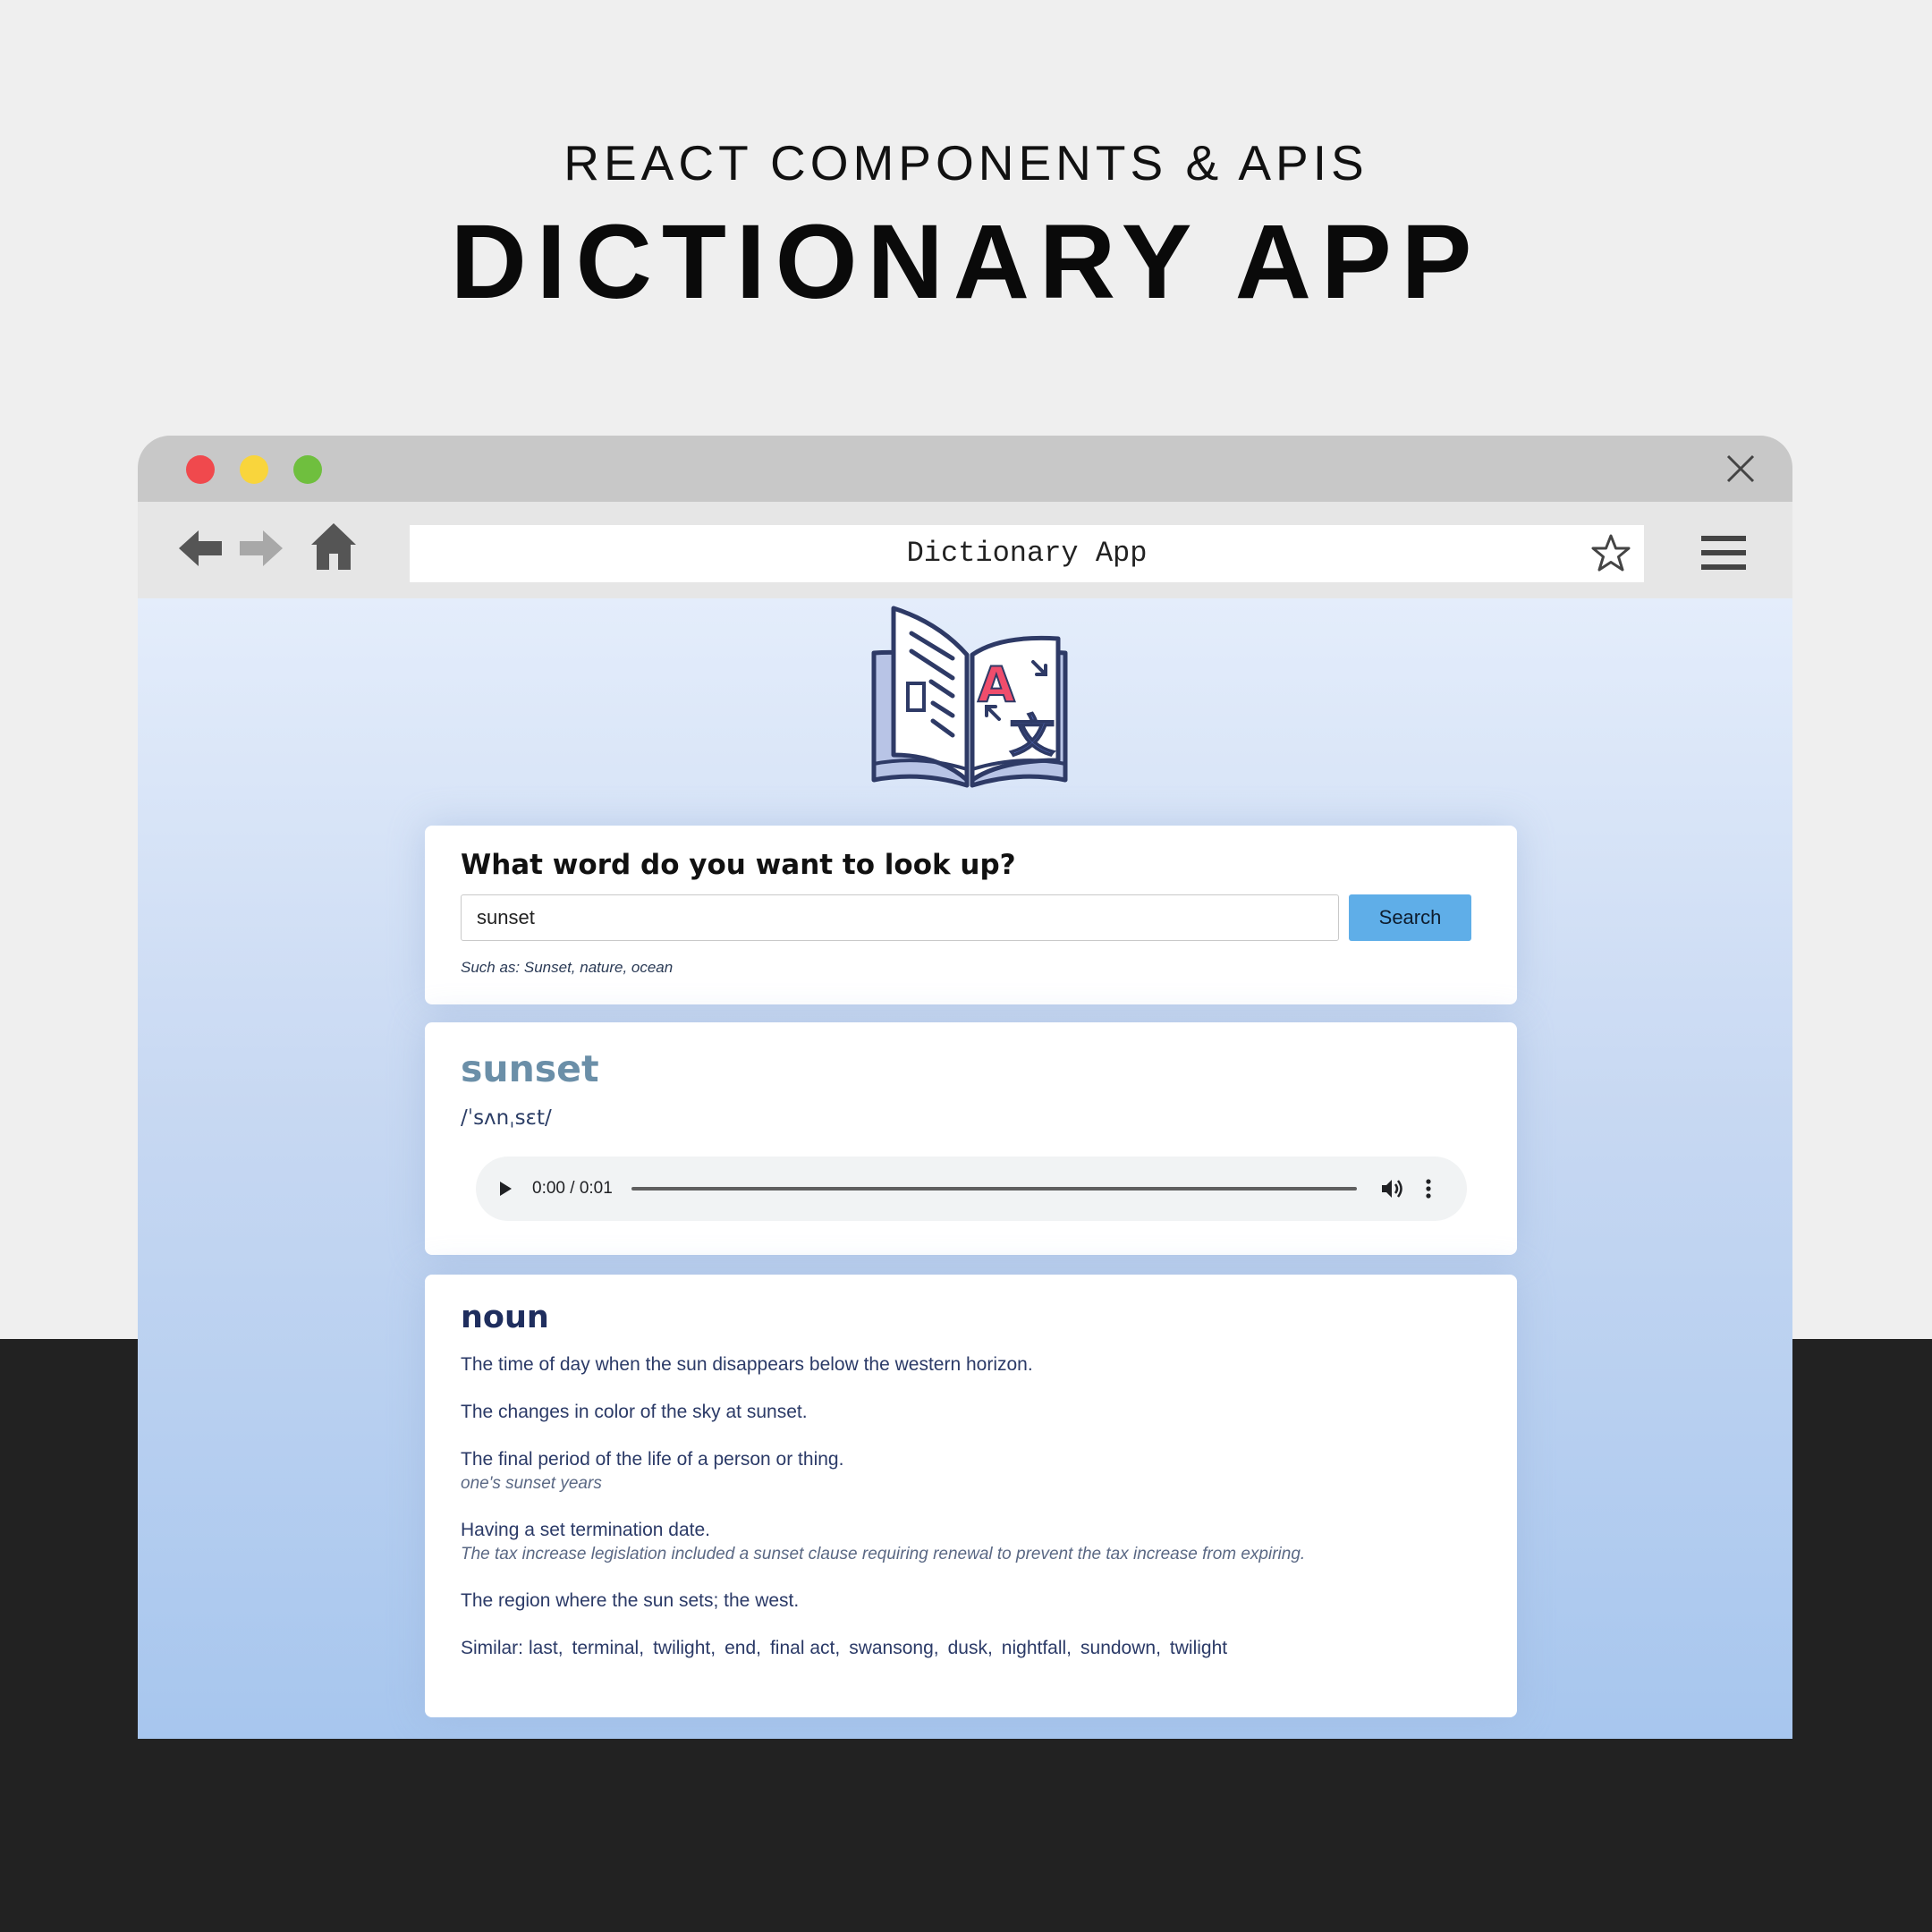 This screenshot has height=1932, width=1932. Describe the element at coordinates (742, 1648) in the screenshot. I see `similar-word: end,` at that location.